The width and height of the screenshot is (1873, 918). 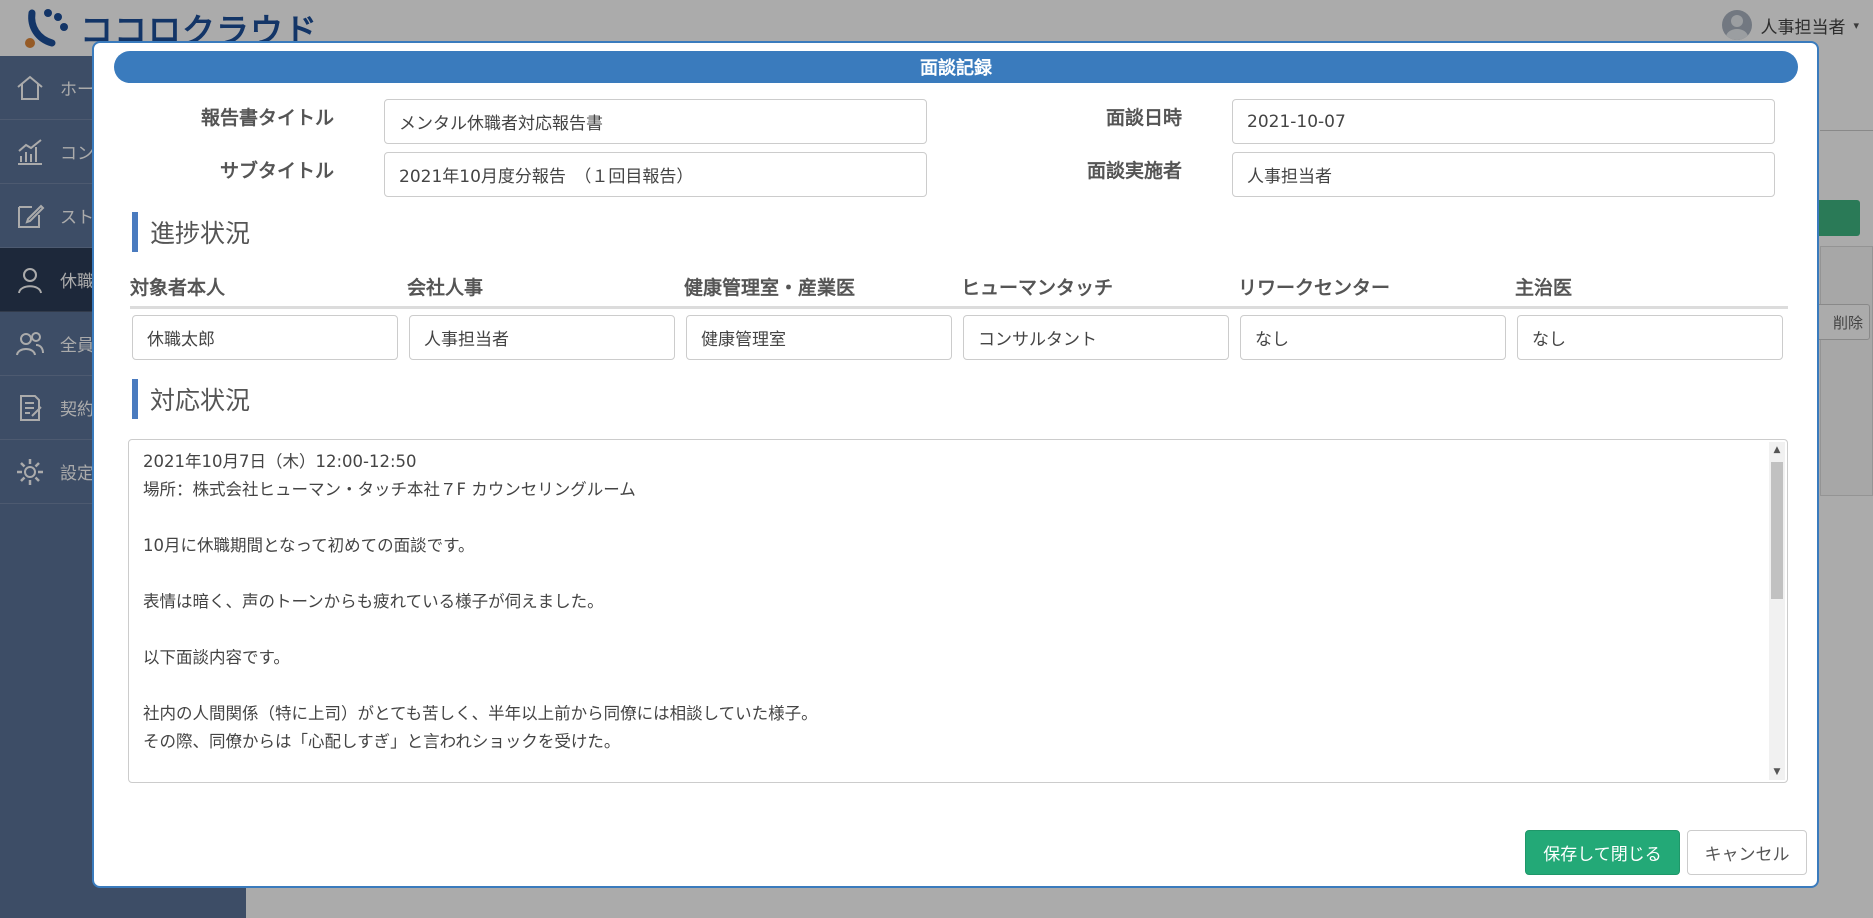 I want to click on report-title-input: メンタル休職者対応報告書, so click(x=655, y=121).